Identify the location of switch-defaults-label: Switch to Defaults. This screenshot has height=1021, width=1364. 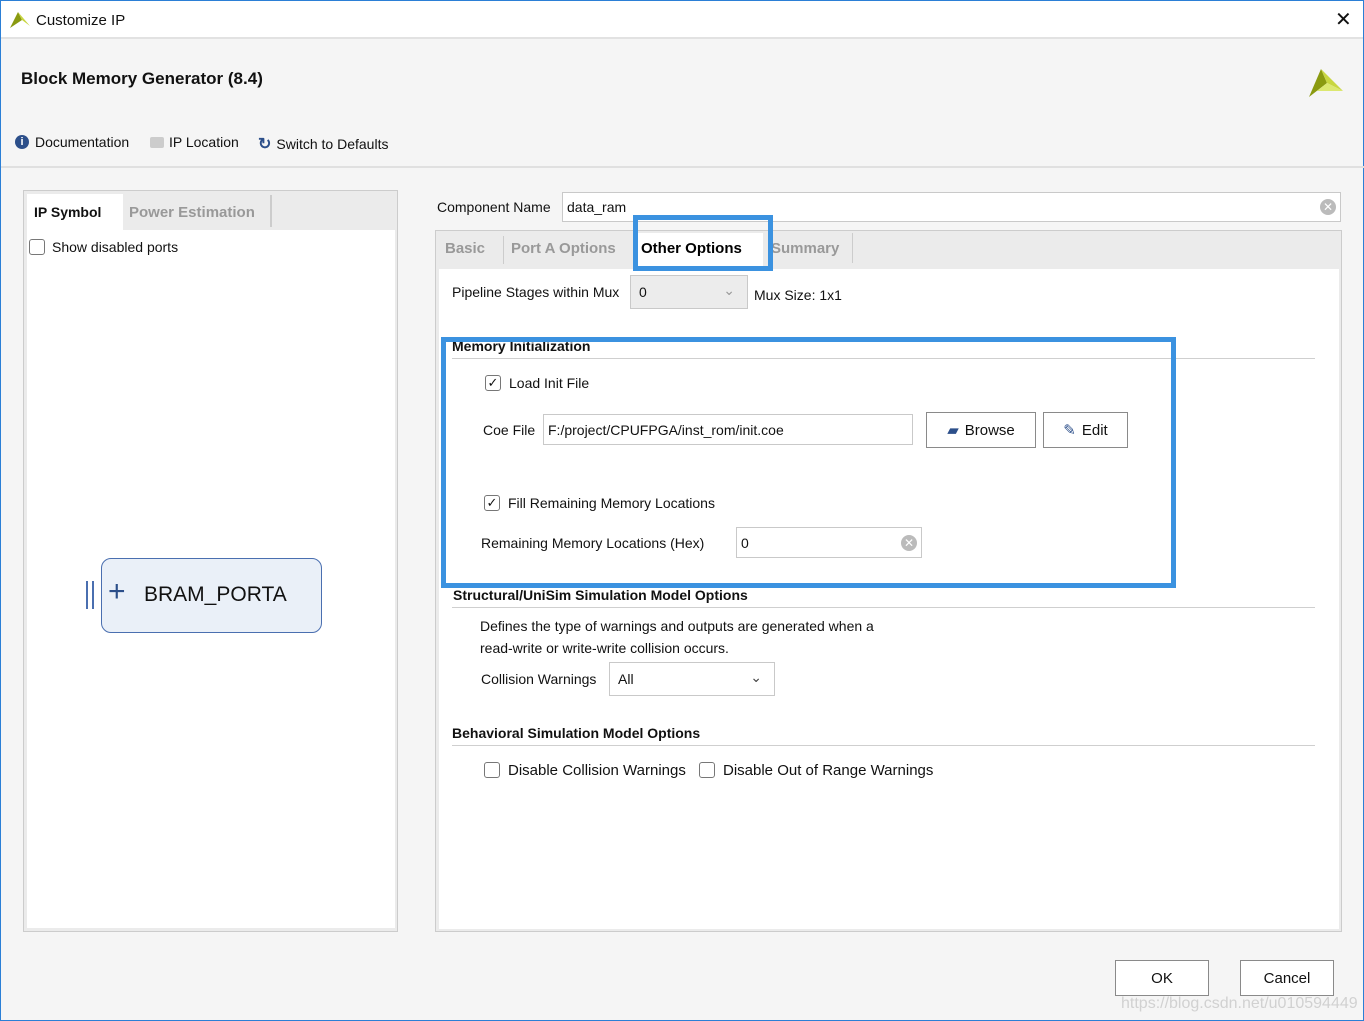
(332, 144).